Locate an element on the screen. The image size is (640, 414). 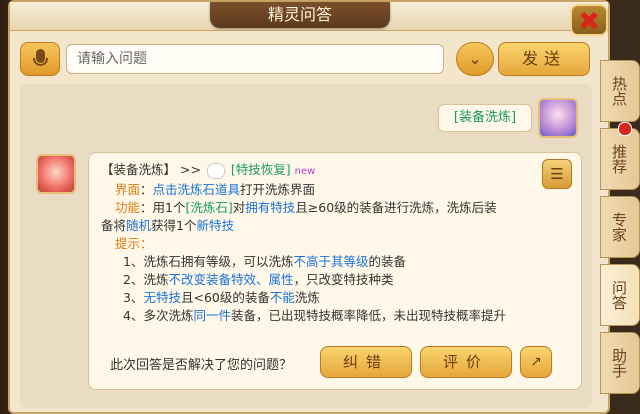
tip-3: 3、无特技且<60级的装备不能洗炼 is located at coordinates (321, 298).